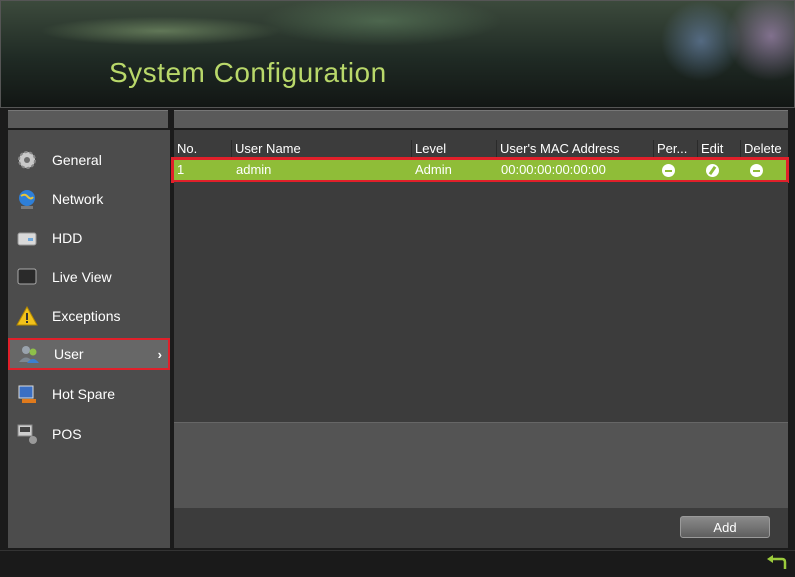 Image resolution: width=795 pixels, height=577 pixels. I want to click on bottom-bar, so click(397, 562).